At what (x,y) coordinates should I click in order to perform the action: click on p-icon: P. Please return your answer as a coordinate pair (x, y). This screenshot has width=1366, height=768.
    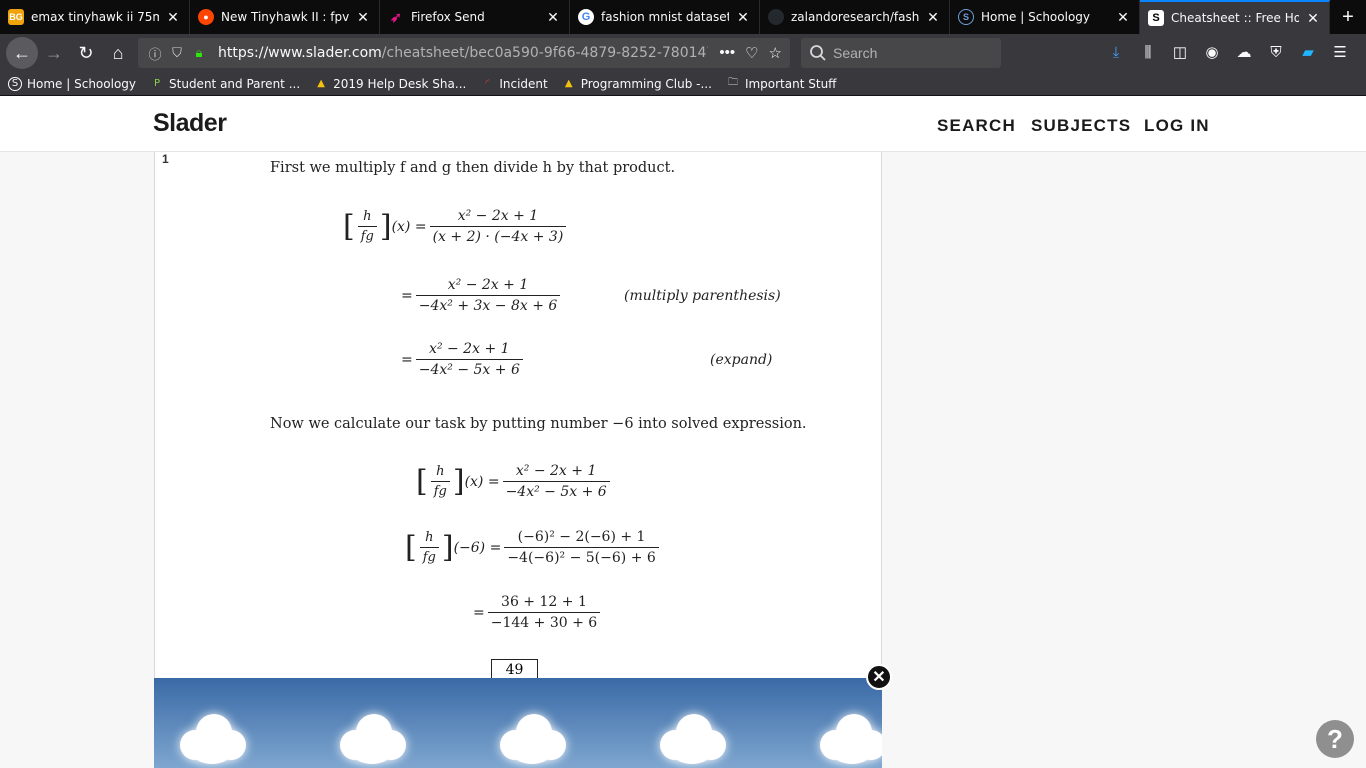
    Looking at the image, I should click on (157, 83).